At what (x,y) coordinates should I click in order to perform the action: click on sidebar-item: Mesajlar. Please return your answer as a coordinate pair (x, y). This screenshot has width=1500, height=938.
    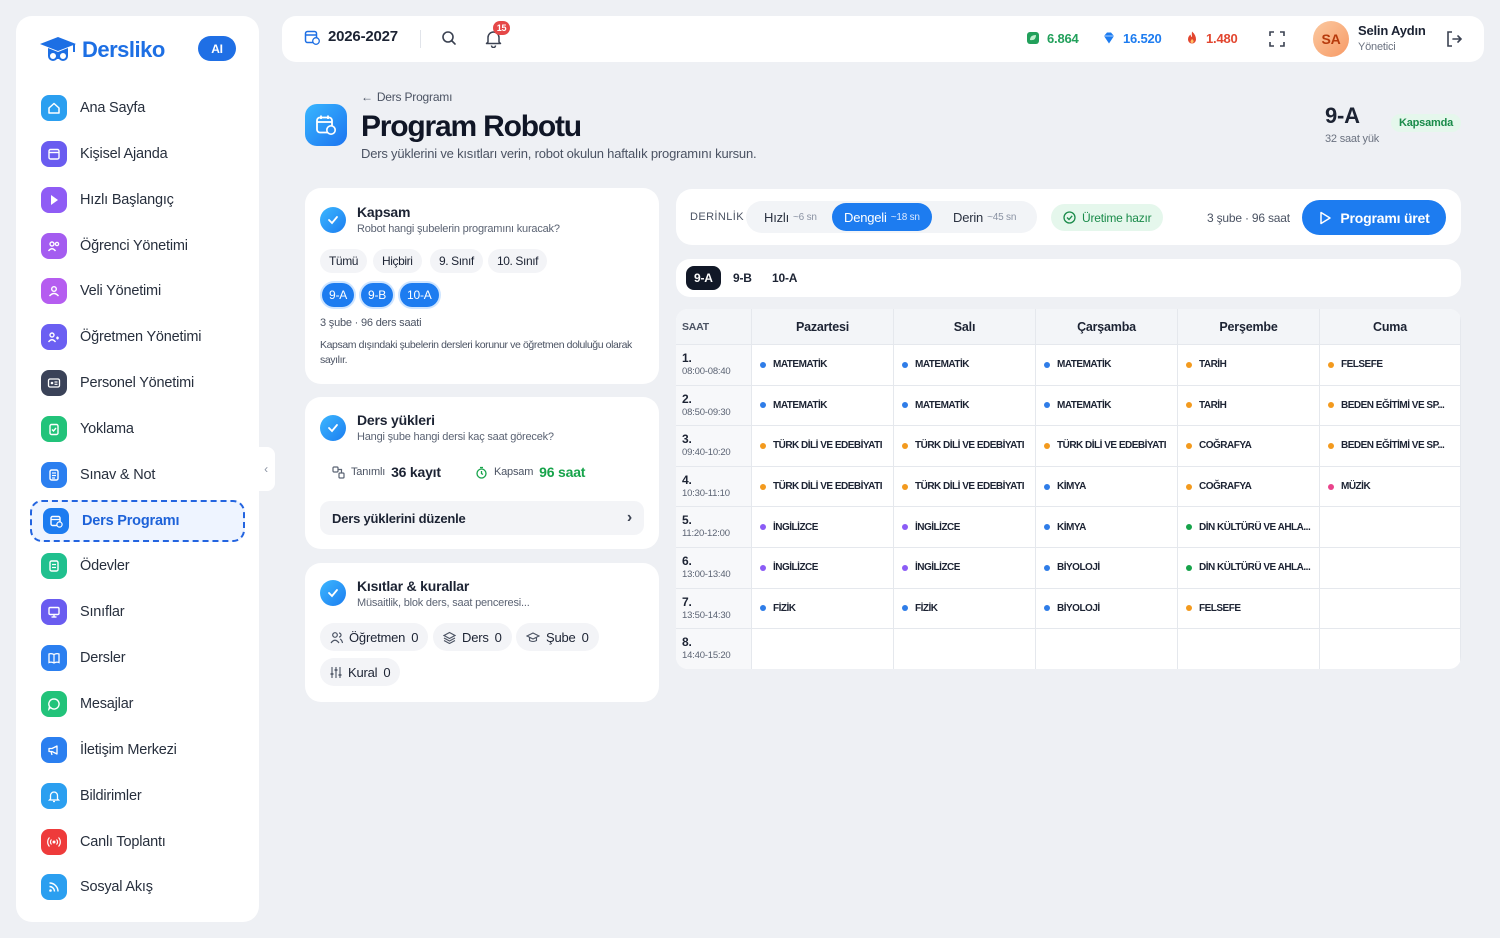
    Looking at the image, I should click on (137, 704).